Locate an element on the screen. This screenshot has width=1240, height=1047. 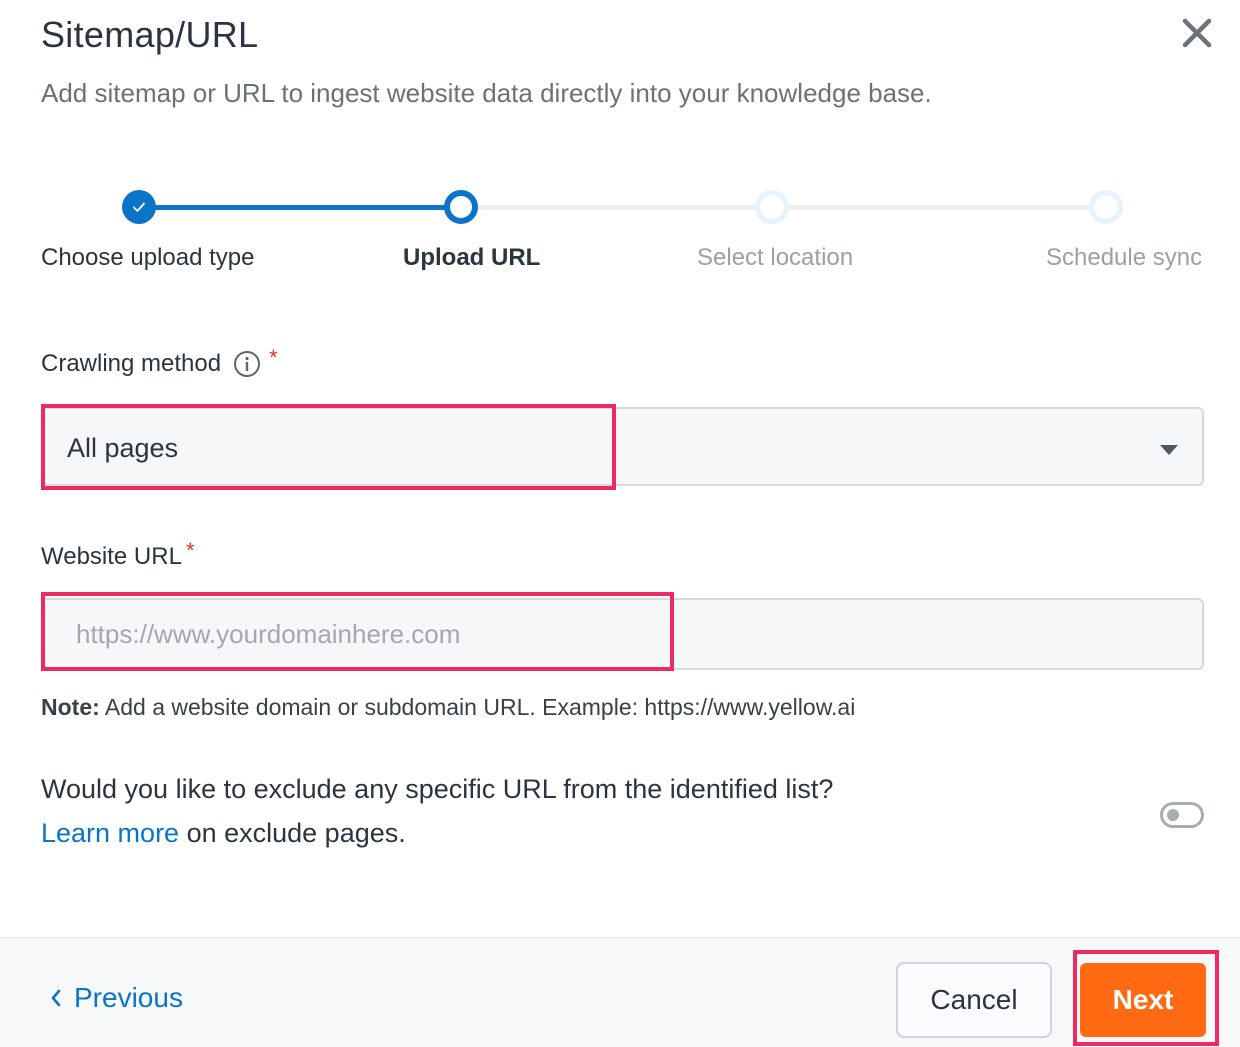
checkmark-icon is located at coordinates (139, 207).